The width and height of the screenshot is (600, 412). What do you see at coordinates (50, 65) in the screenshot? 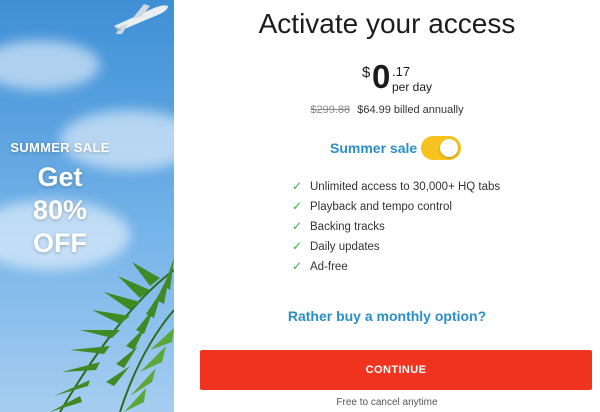
I see `cloud` at bounding box center [50, 65].